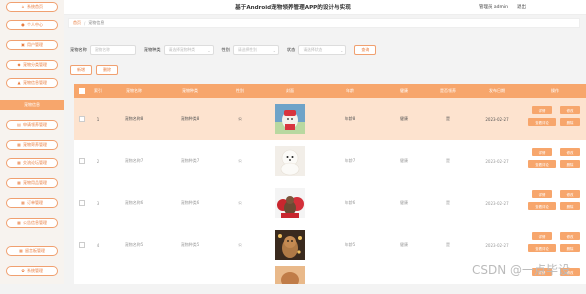 The image size is (586, 294). I want to click on home-icon: ⌂, so click(23, 6).